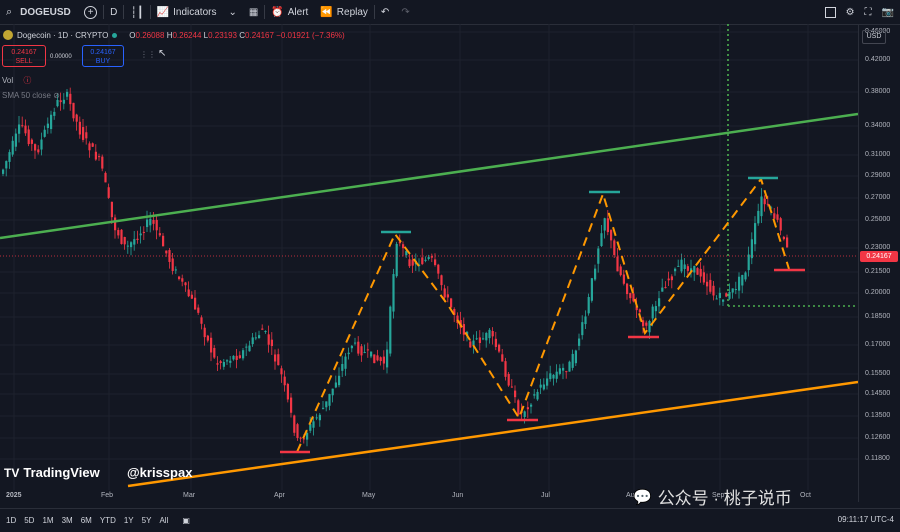 This screenshot has height=532, width=900. What do you see at coordinates (868, 12) in the screenshot?
I see `fullscreen-icon: ⛶` at bounding box center [868, 12].